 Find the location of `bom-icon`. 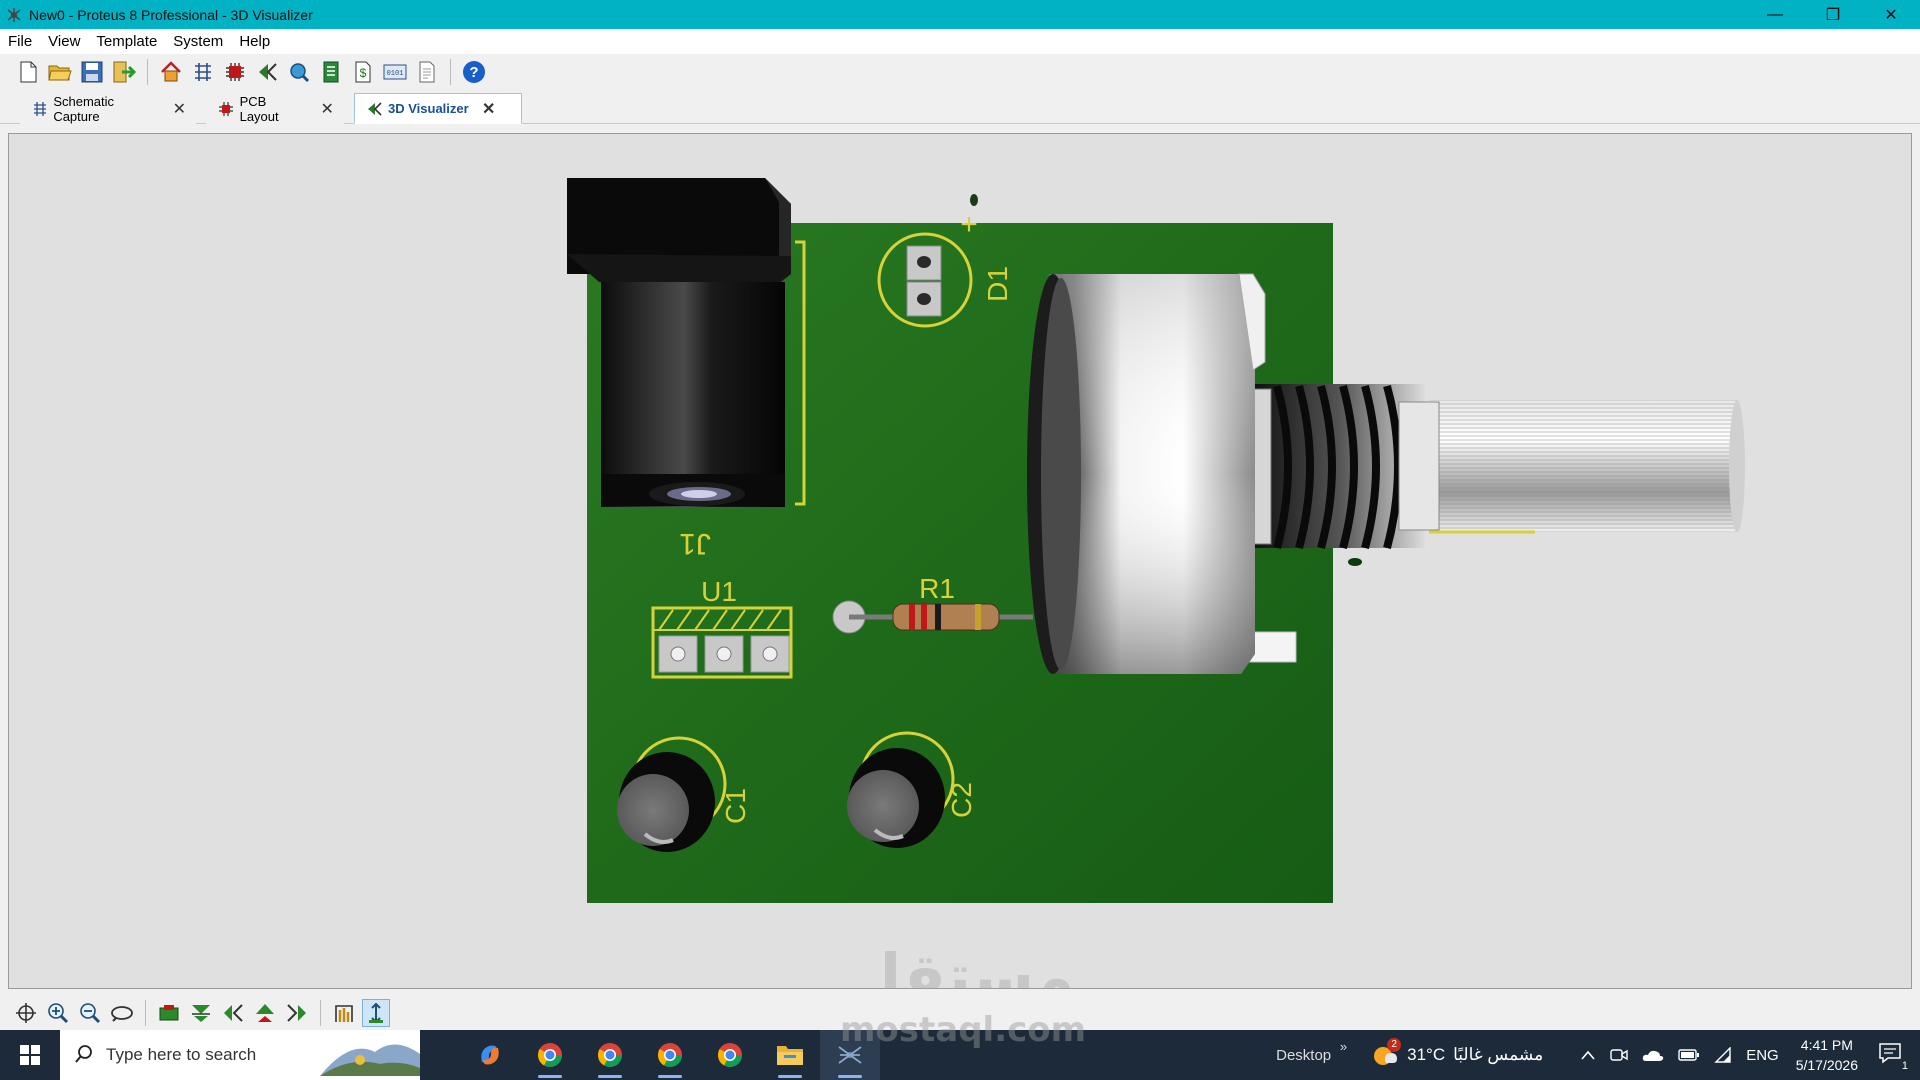

bom-icon is located at coordinates (331, 72).